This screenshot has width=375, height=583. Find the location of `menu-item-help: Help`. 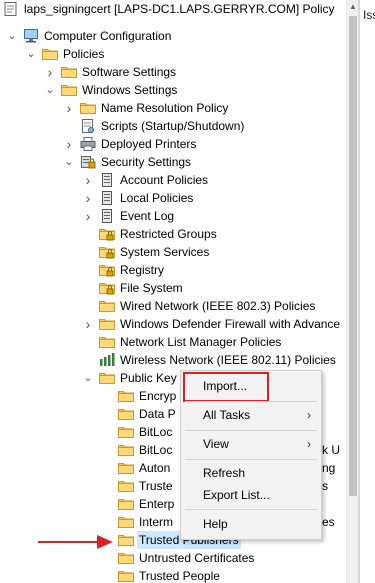

menu-item-help: Help is located at coordinates (251, 524).